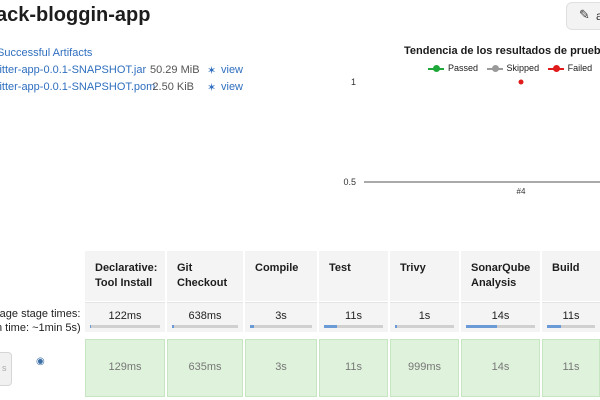 This screenshot has width=600, height=400. I want to click on stage-run-cell: 129ms, so click(125, 368).